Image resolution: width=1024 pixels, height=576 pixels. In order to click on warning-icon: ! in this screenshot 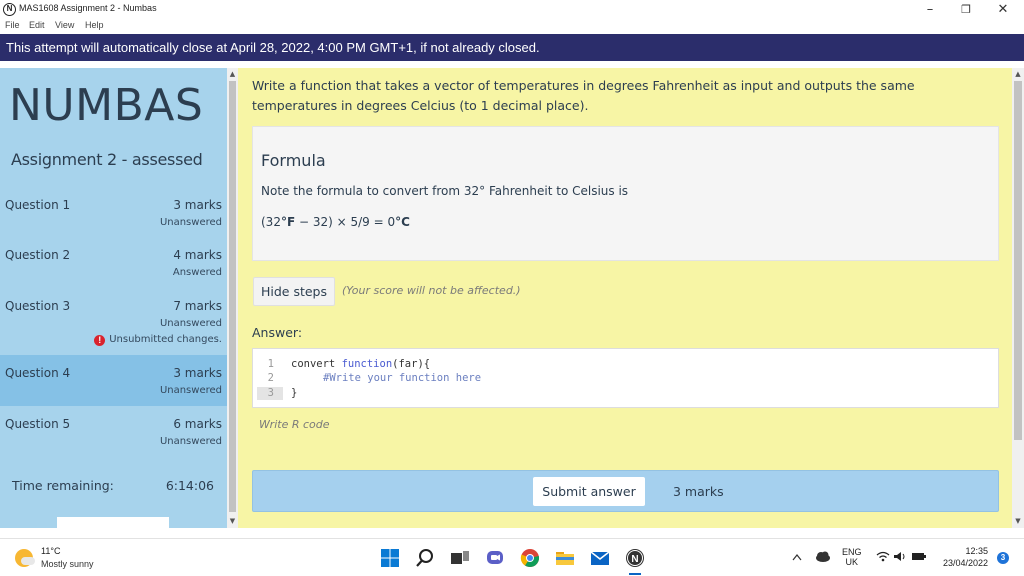, I will do `click(100, 340)`.